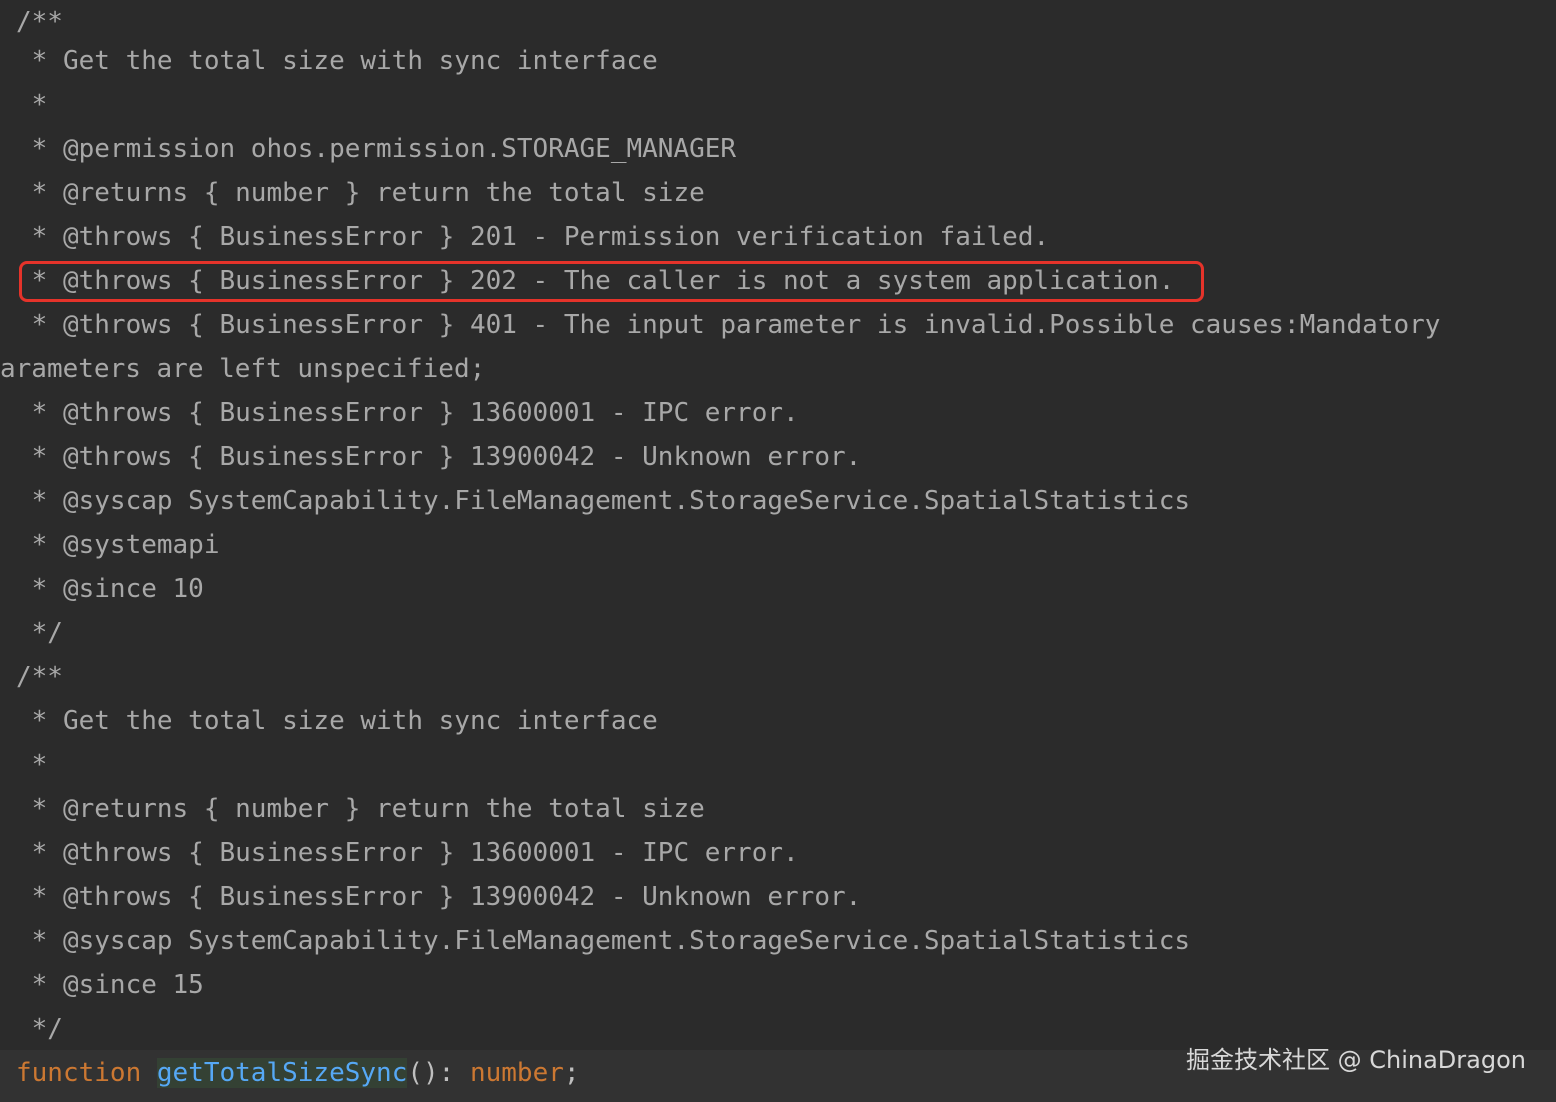  What do you see at coordinates (243, 369) in the screenshot?
I see `comment-line-wrapped: arameters are left unspecified;` at bounding box center [243, 369].